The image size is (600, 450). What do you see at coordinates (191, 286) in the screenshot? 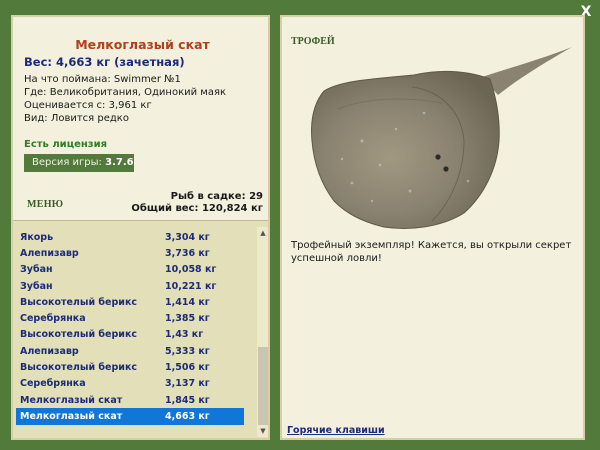
I see `catch-item-weight: 10,221 кг` at bounding box center [191, 286].